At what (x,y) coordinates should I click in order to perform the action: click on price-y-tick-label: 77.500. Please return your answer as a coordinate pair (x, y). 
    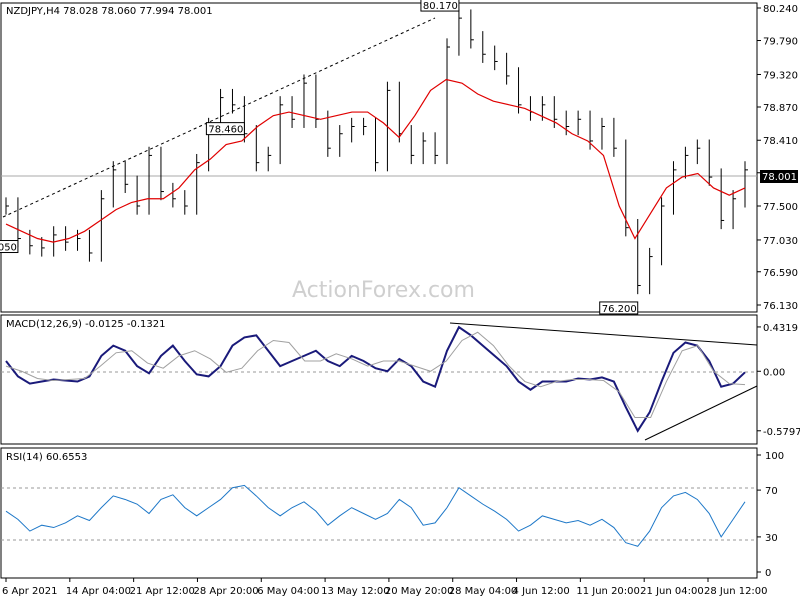
    Looking at the image, I should click on (780, 207).